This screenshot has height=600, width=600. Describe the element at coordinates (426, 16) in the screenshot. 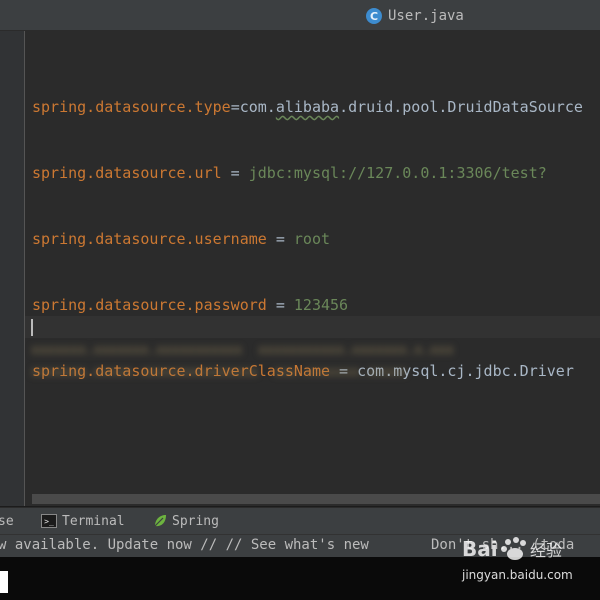

I see `editor-tab-label: User.java` at that location.